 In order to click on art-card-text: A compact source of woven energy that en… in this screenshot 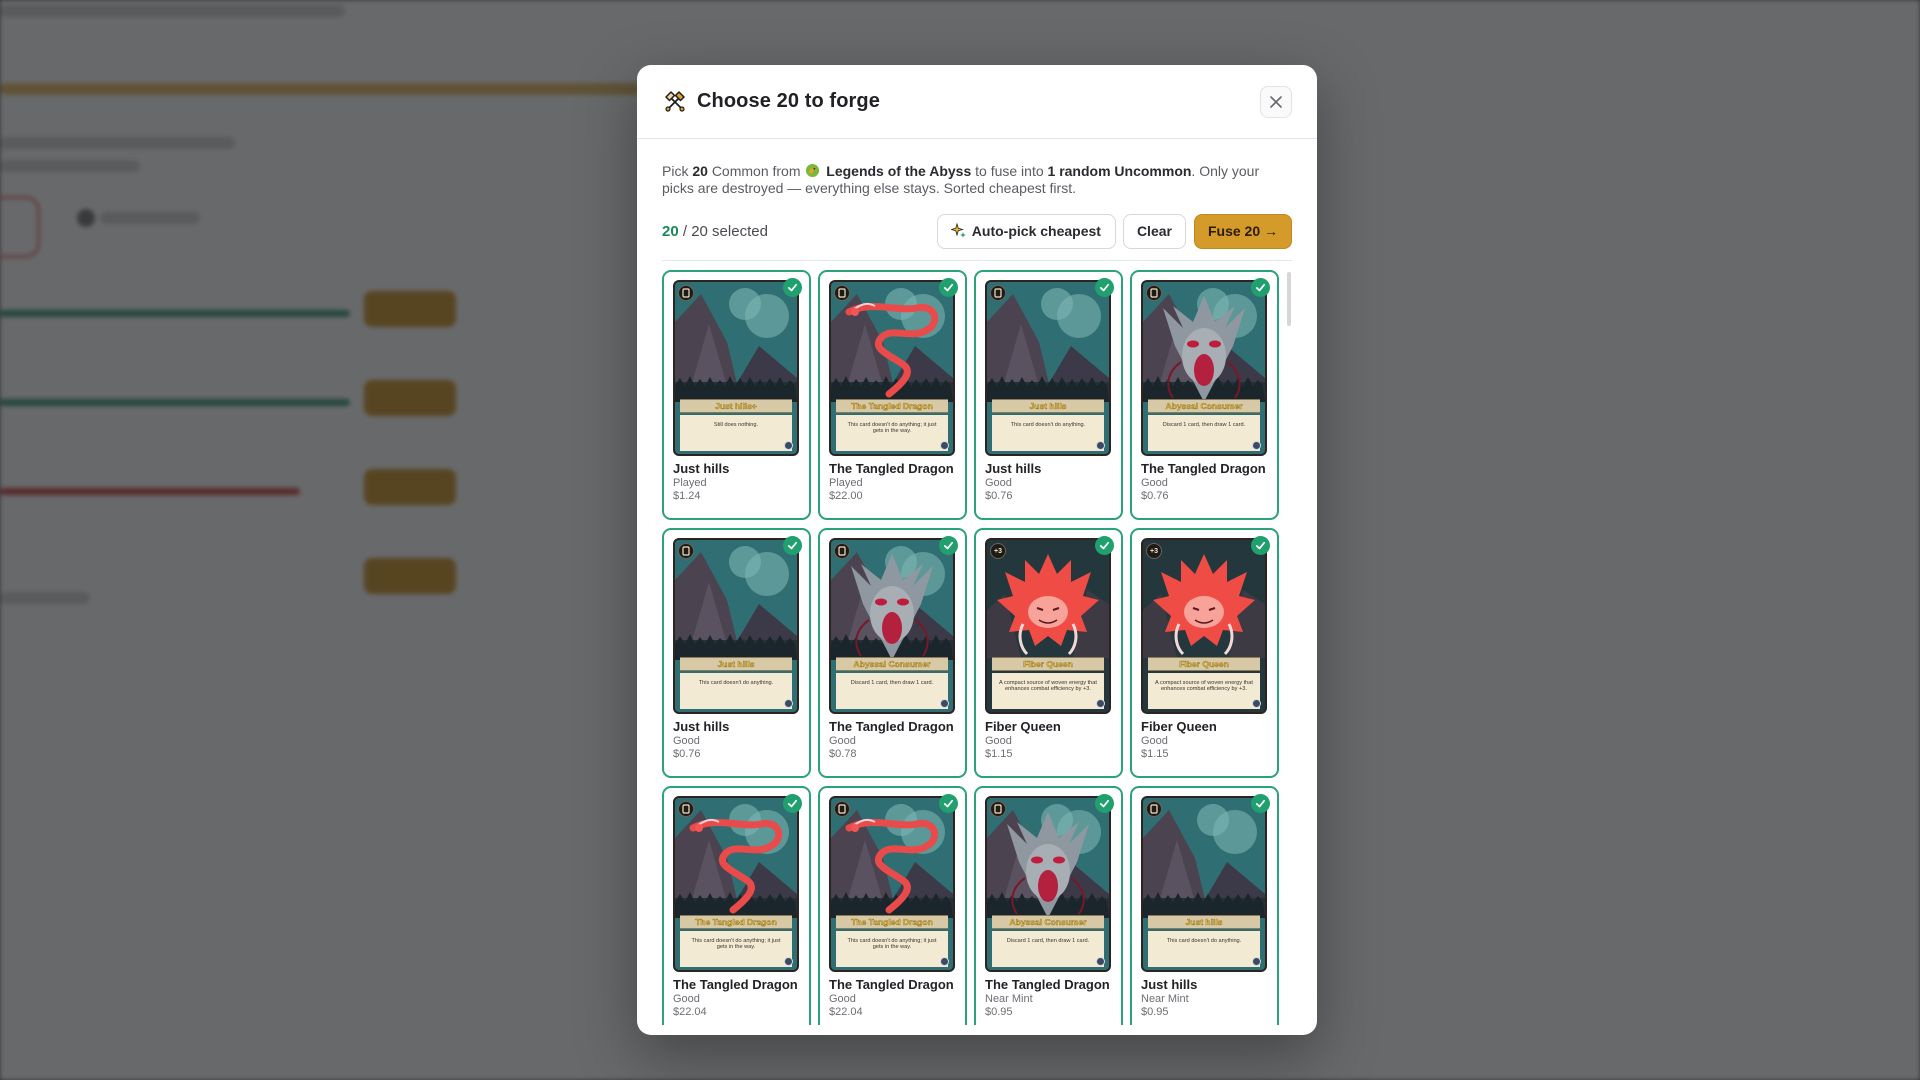, I will do `click(1048, 686)`.